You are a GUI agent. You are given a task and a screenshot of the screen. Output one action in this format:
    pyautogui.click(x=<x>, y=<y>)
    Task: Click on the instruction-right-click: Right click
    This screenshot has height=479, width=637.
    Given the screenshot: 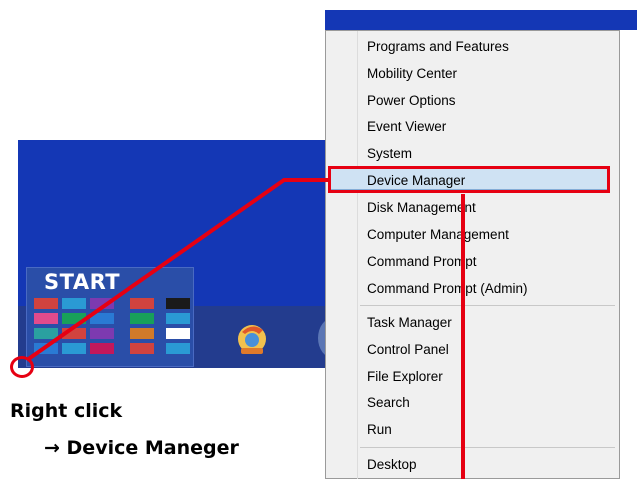 What is the action you would take?
    pyautogui.click(x=66, y=411)
    